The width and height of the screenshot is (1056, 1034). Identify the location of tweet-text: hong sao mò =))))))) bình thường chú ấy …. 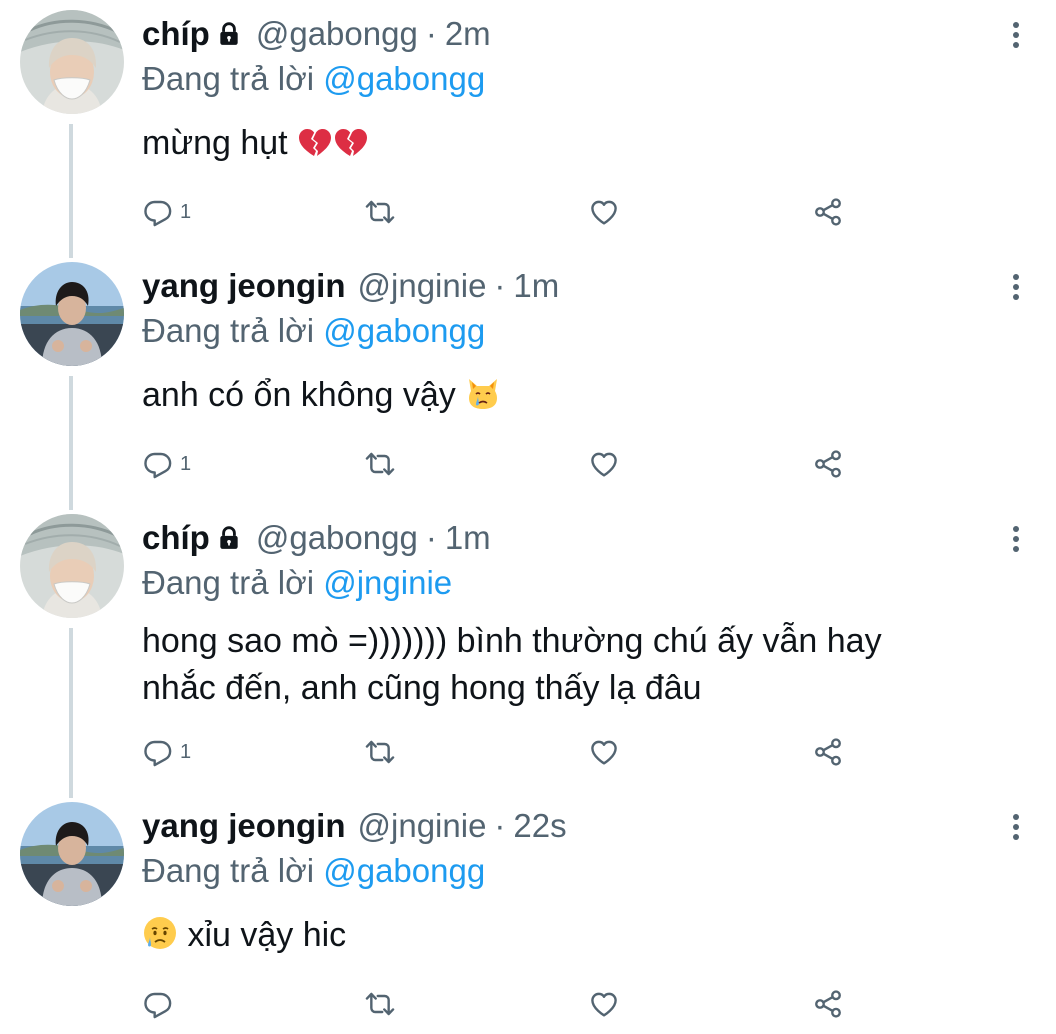
(587, 665).